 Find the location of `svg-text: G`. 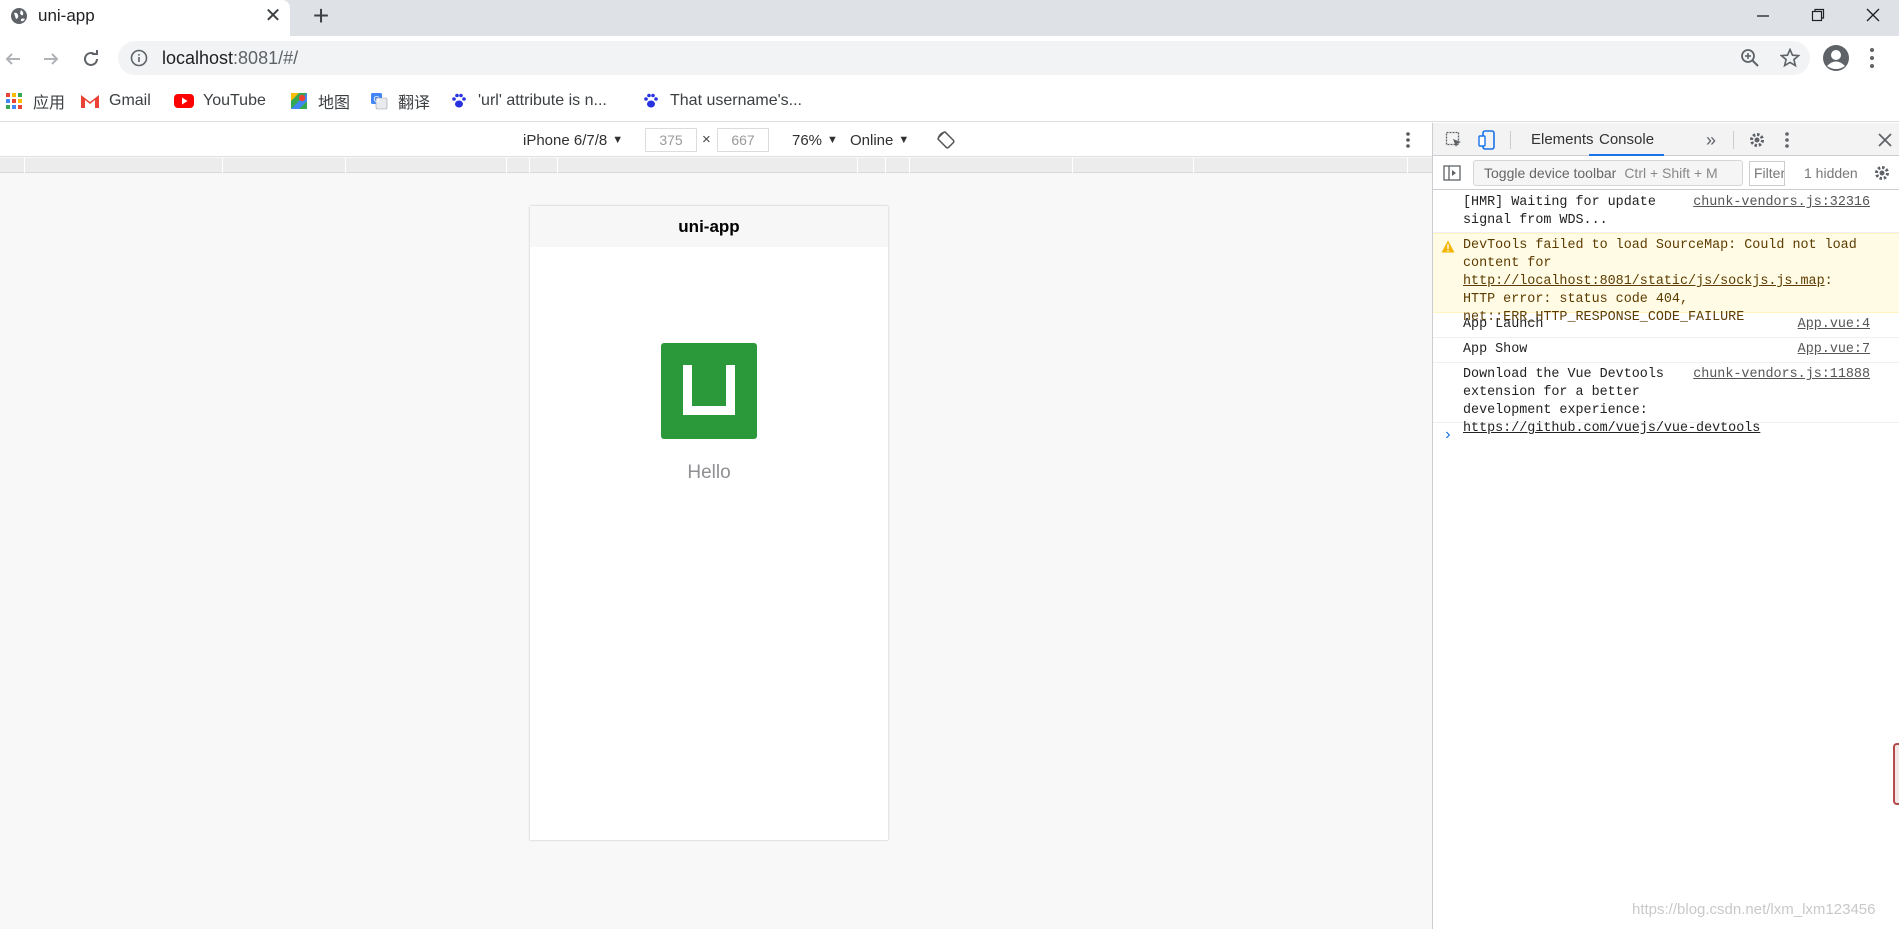

svg-text: G is located at coordinates (377, 99).